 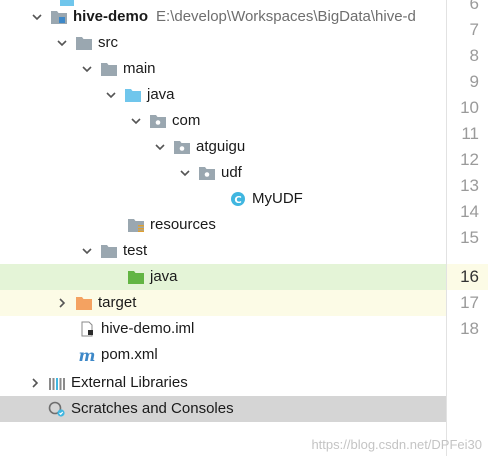 What do you see at coordinates (111, 16) in the screenshot?
I see `project-name: hive-demo` at bounding box center [111, 16].